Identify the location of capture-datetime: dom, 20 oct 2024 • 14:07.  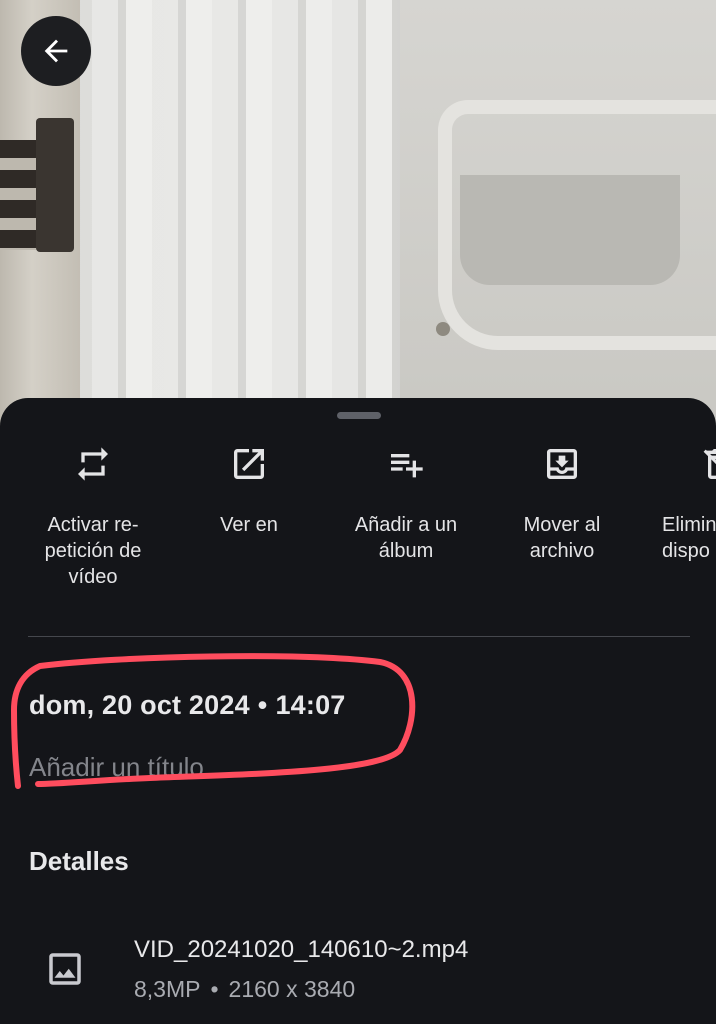
(187, 705).